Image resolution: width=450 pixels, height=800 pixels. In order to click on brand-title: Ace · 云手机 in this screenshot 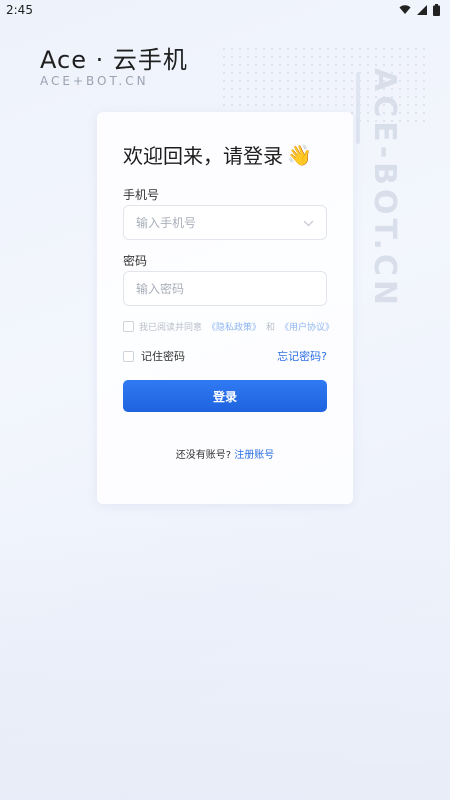, I will do `click(114, 60)`.